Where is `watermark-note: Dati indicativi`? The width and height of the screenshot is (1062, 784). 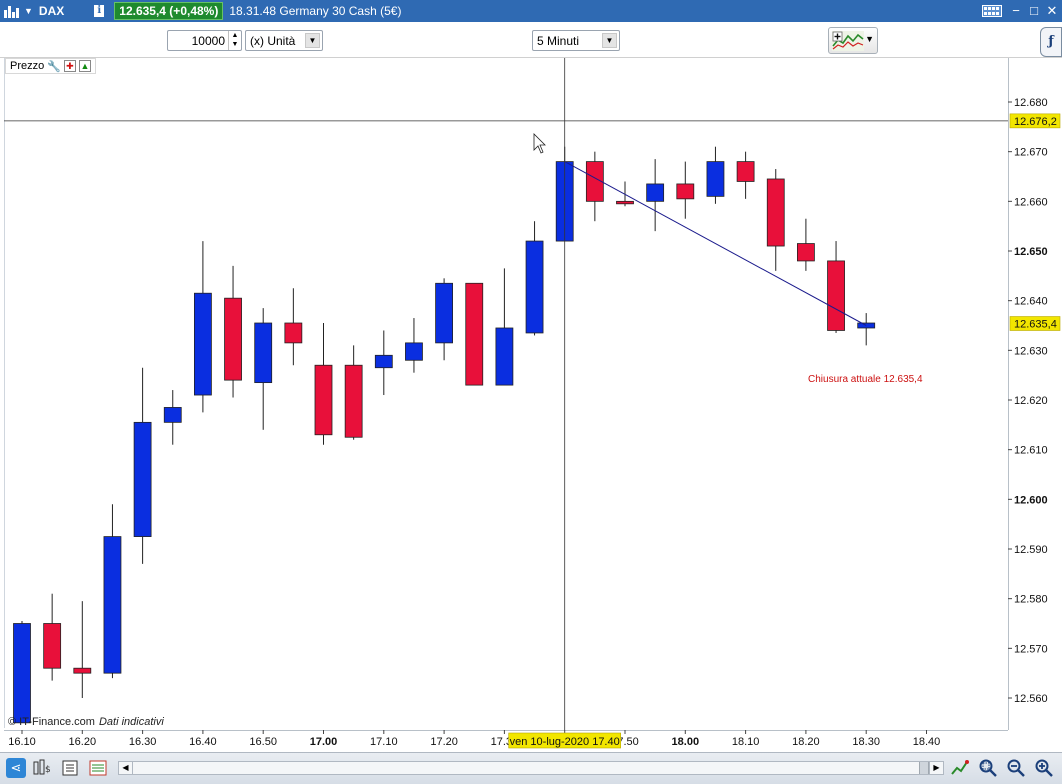
watermark-note: Dati indicativi is located at coordinates (131, 722).